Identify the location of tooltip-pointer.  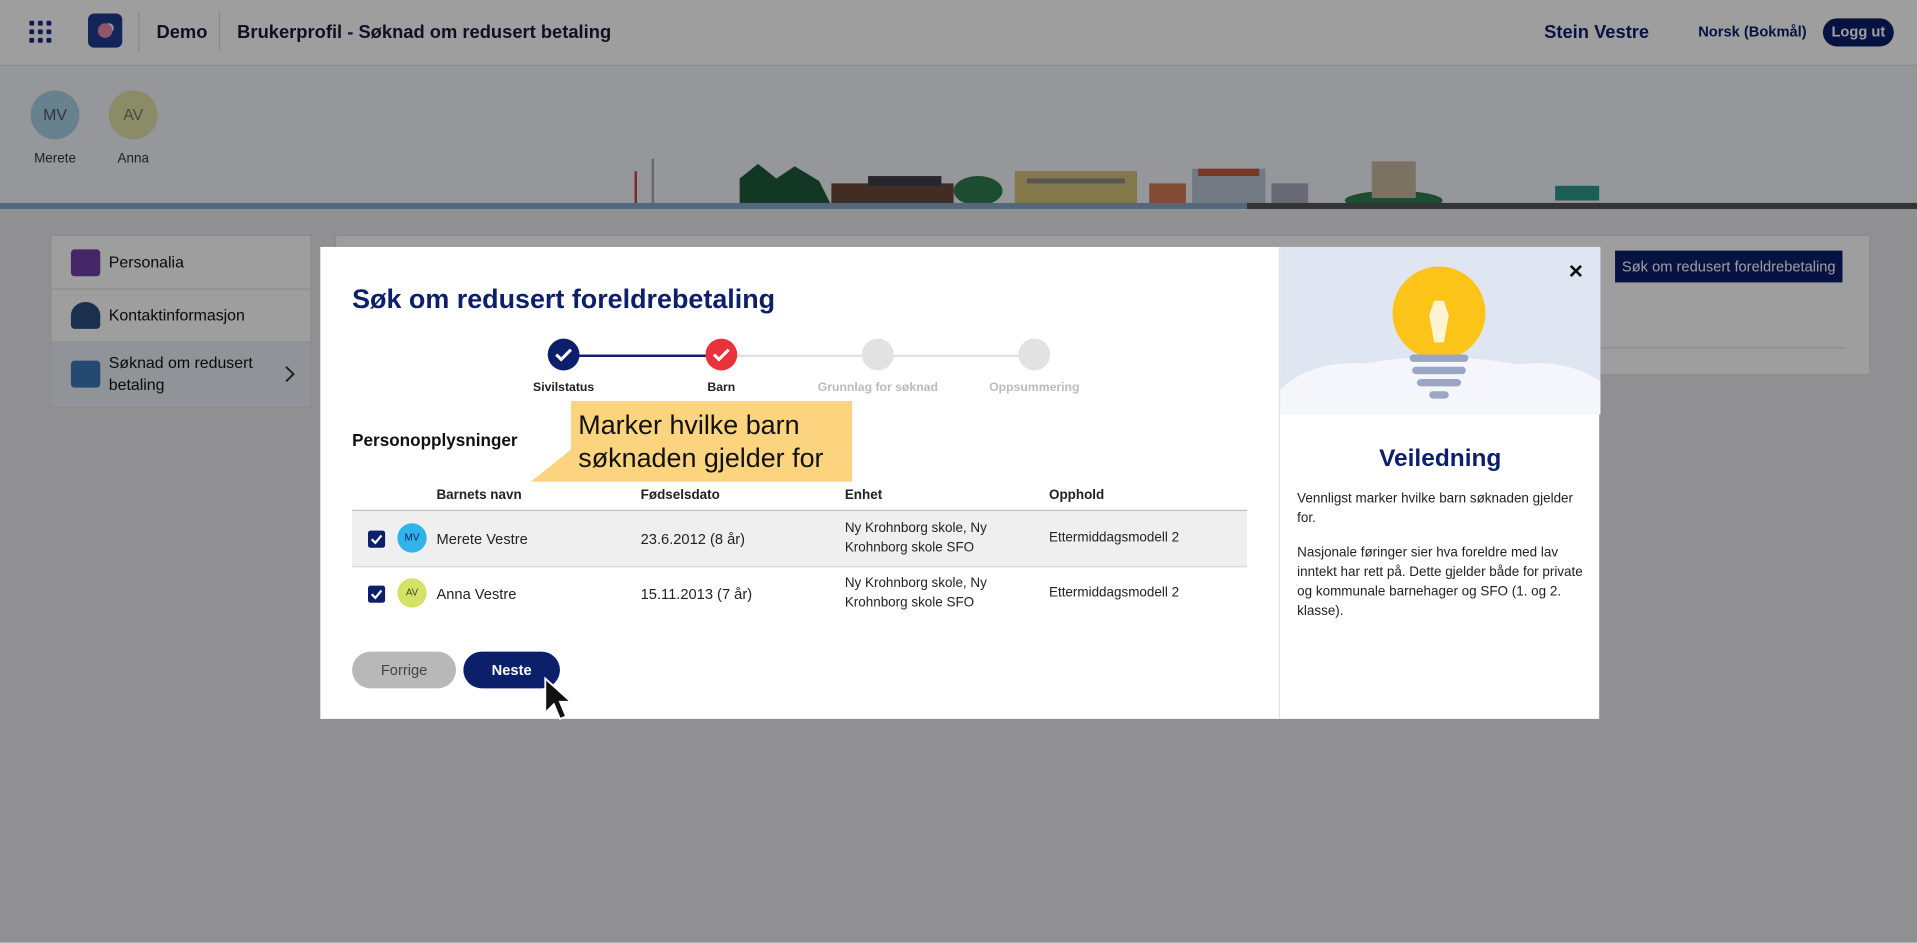
(551, 465).